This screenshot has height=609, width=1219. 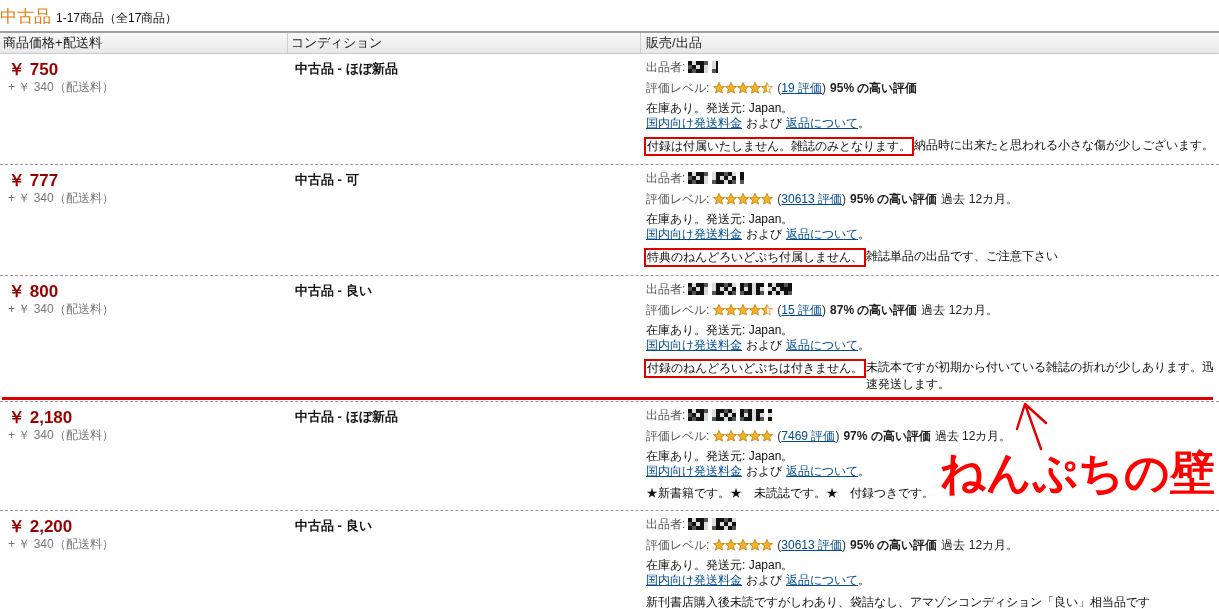 What do you see at coordinates (1032, 427) in the screenshot?
I see `annotation-arrow` at bounding box center [1032, 427].